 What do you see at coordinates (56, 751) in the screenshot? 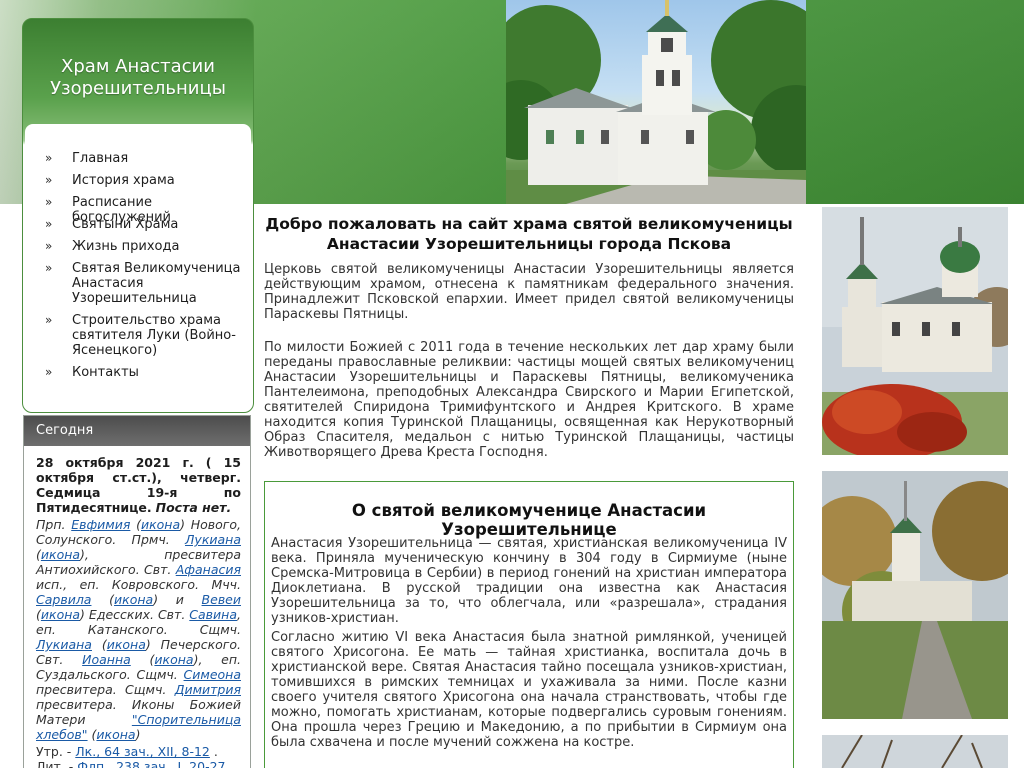
I see `reading-label: Утр. -` at bounding box center [56, 751].